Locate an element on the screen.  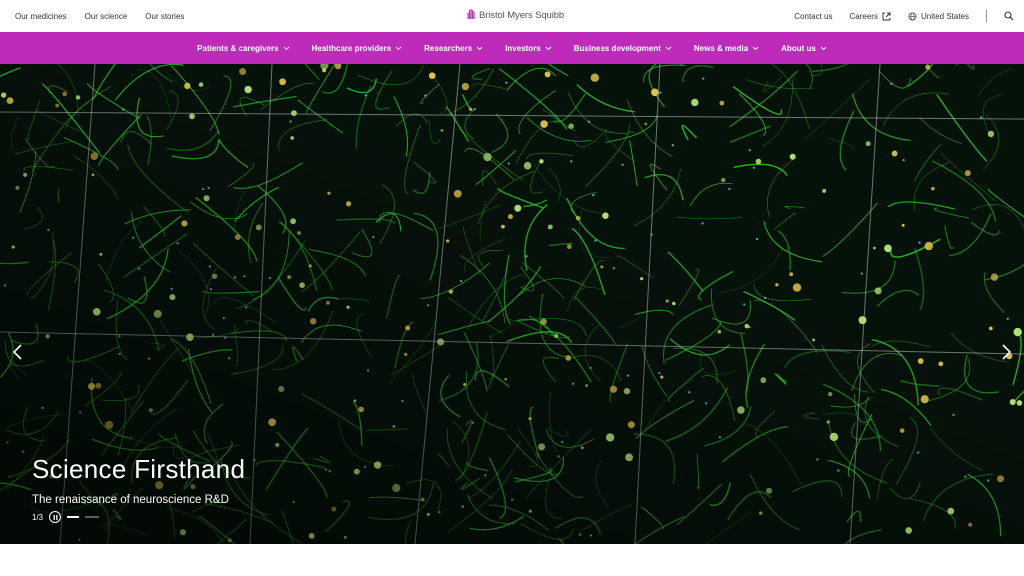
nav-label: Investors is located at coordinates (523, 48).